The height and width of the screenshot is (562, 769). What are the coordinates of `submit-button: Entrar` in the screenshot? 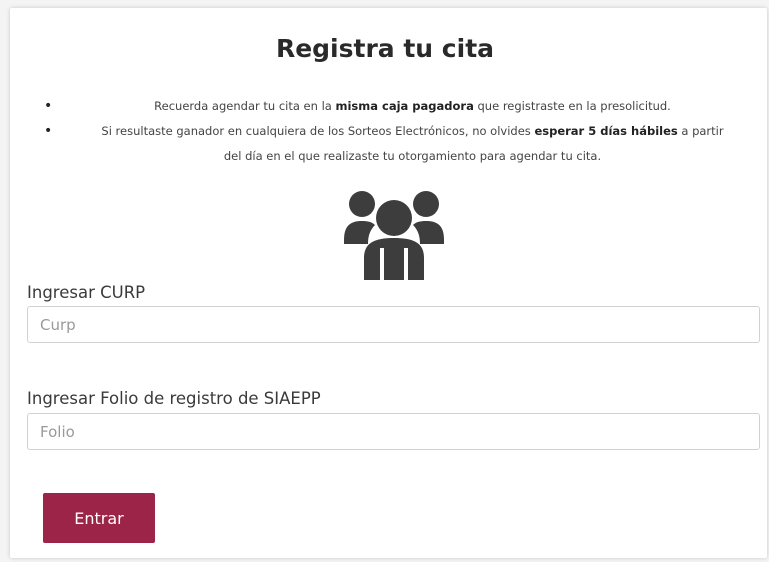 It's located at (99, 518).